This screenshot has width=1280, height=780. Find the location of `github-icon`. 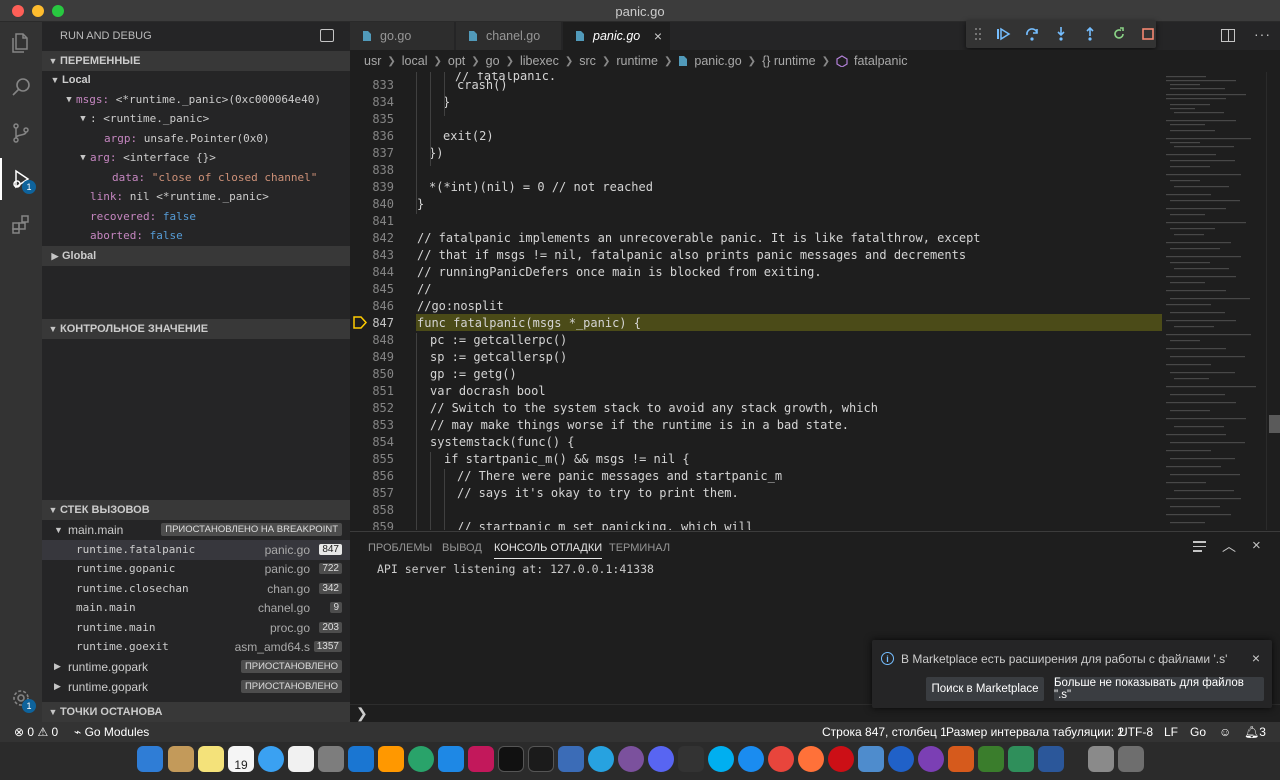

github-icon is located at coordinates (931, 759).